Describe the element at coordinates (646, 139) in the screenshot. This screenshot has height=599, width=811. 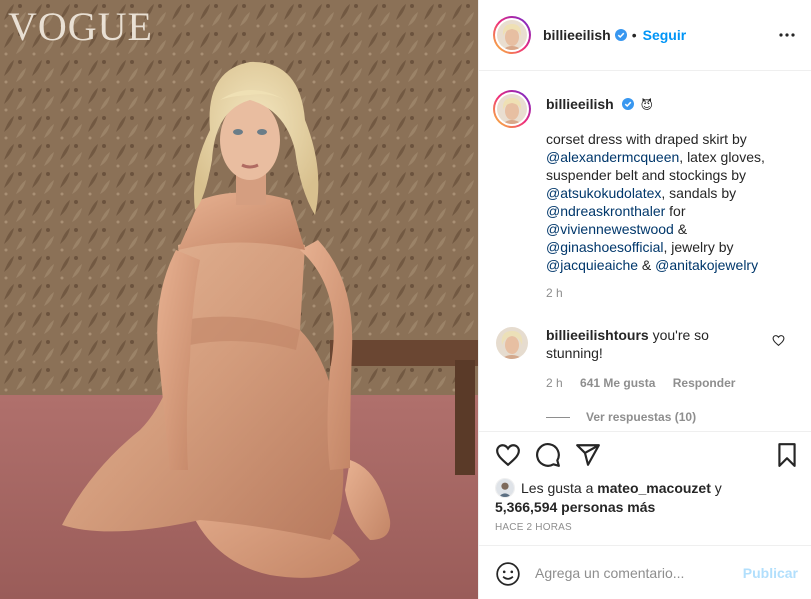
I see `caption-text-segment: corset dress with draped skirt by` at that location.